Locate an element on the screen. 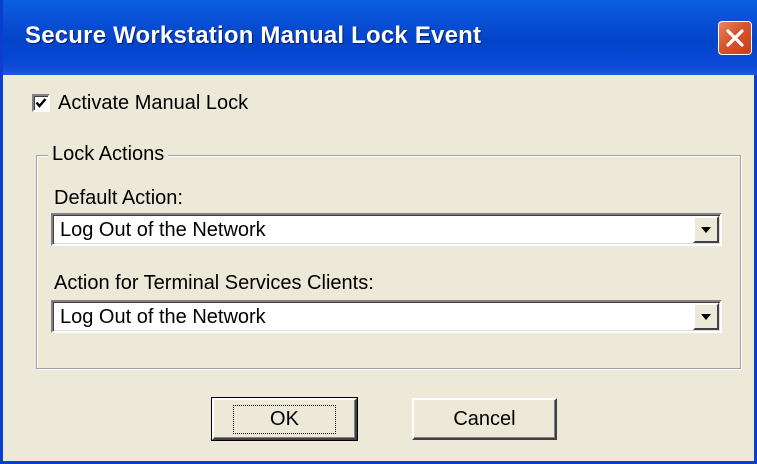 Image resolution: width=757 pixels, height=464 pixels. lock-actions-group-label: Lock Actions is located at coordinates (108, 154).